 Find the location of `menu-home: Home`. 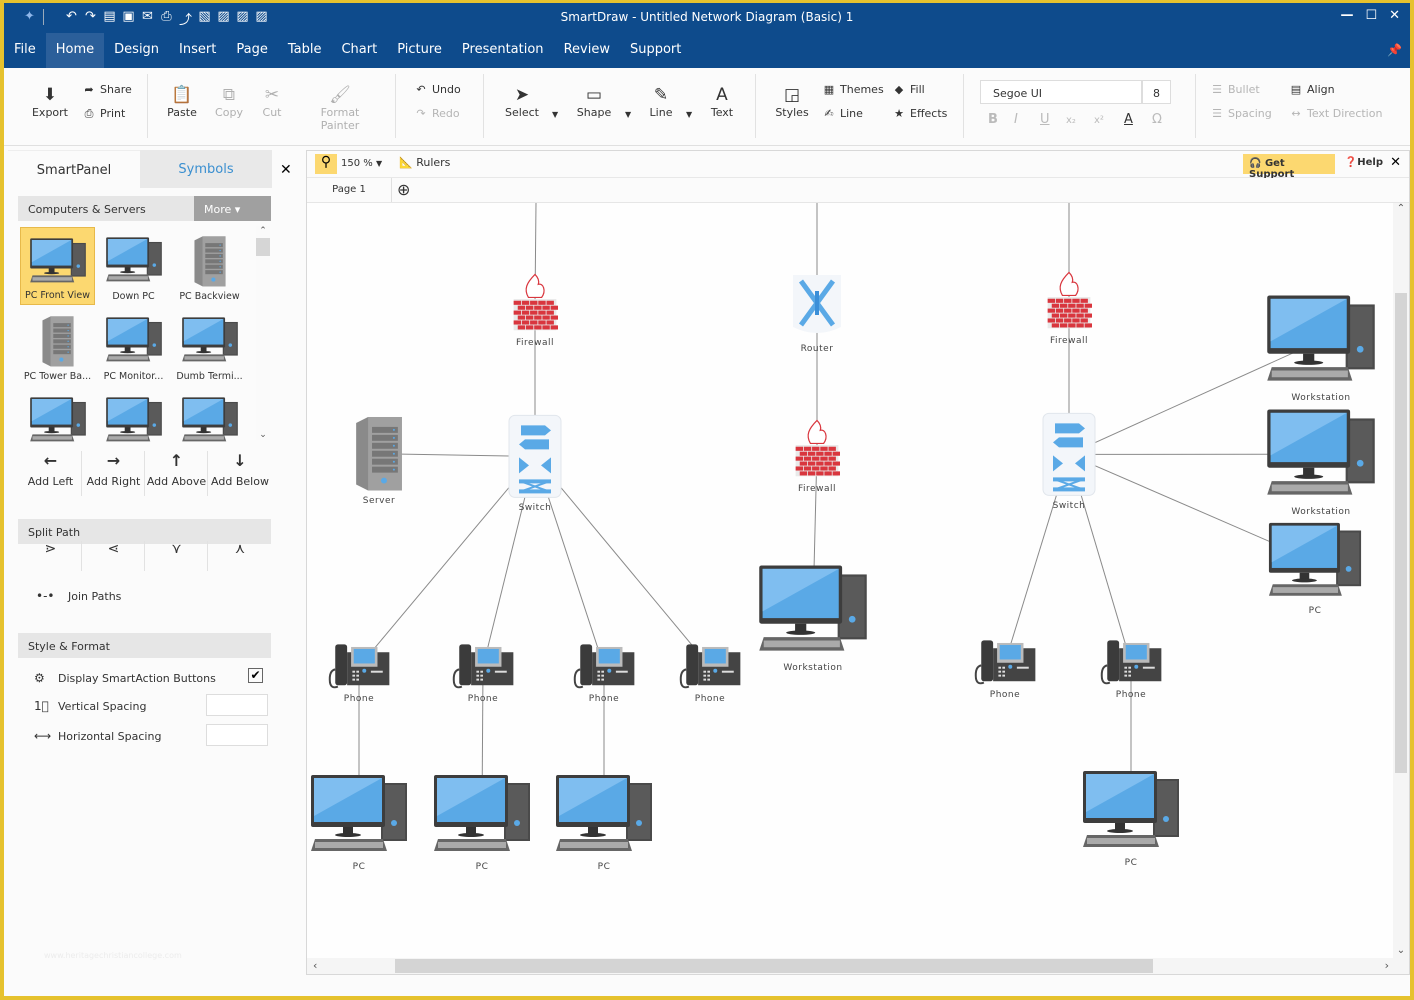

menu-home: Home is located at coordinates (75, 50).